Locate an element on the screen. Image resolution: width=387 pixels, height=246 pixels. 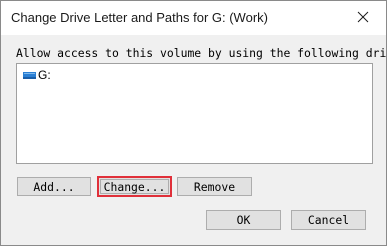
remove-button-label: Remove is located at coordinates (214, 186).